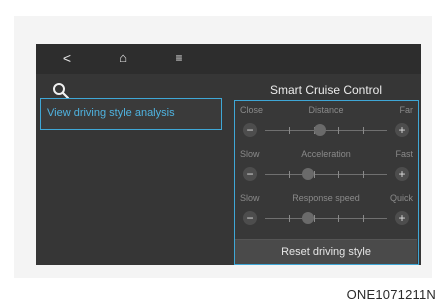 The image size is (448, 306). Describe the element at coordinates (179, 58) in the screenshot. I see `menu-icon: ≡` at that location.